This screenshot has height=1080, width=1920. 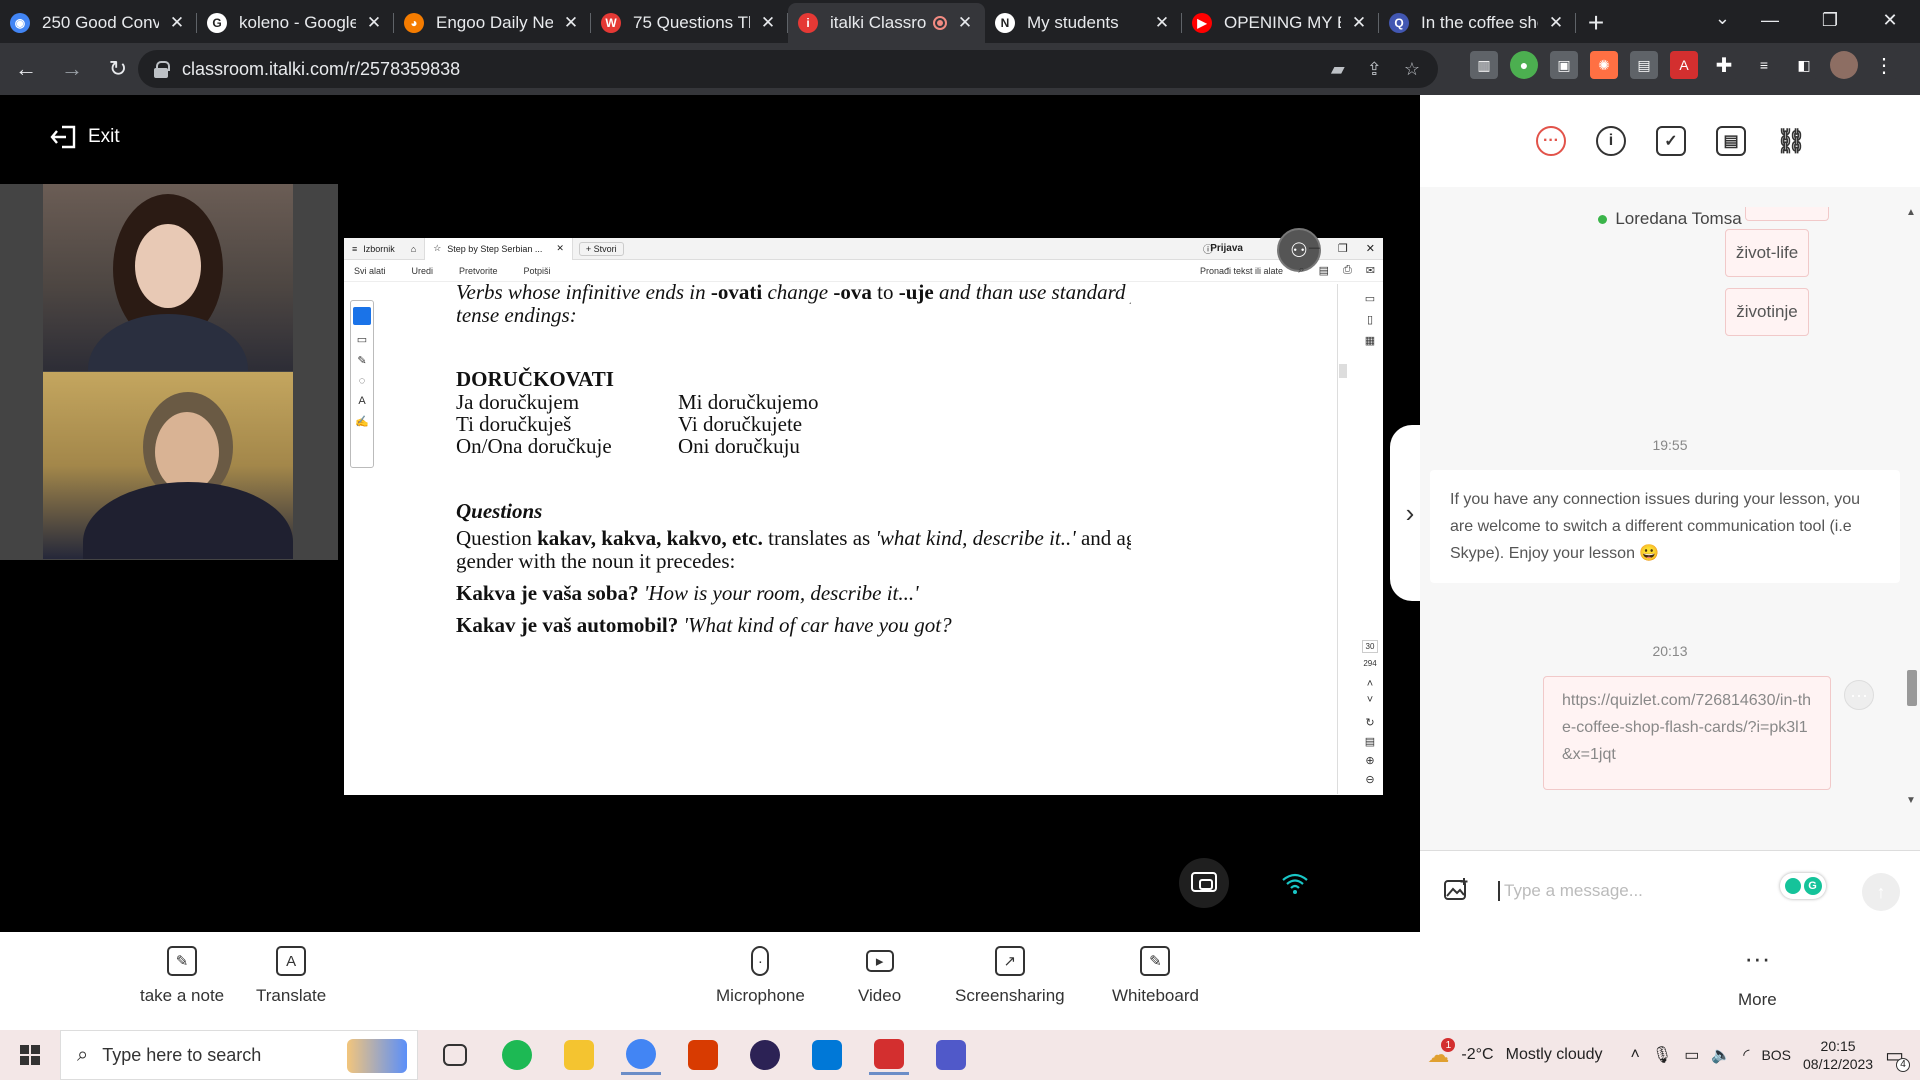 I want to click on close-window-icon: ✕, so click(x=1370, y=248).